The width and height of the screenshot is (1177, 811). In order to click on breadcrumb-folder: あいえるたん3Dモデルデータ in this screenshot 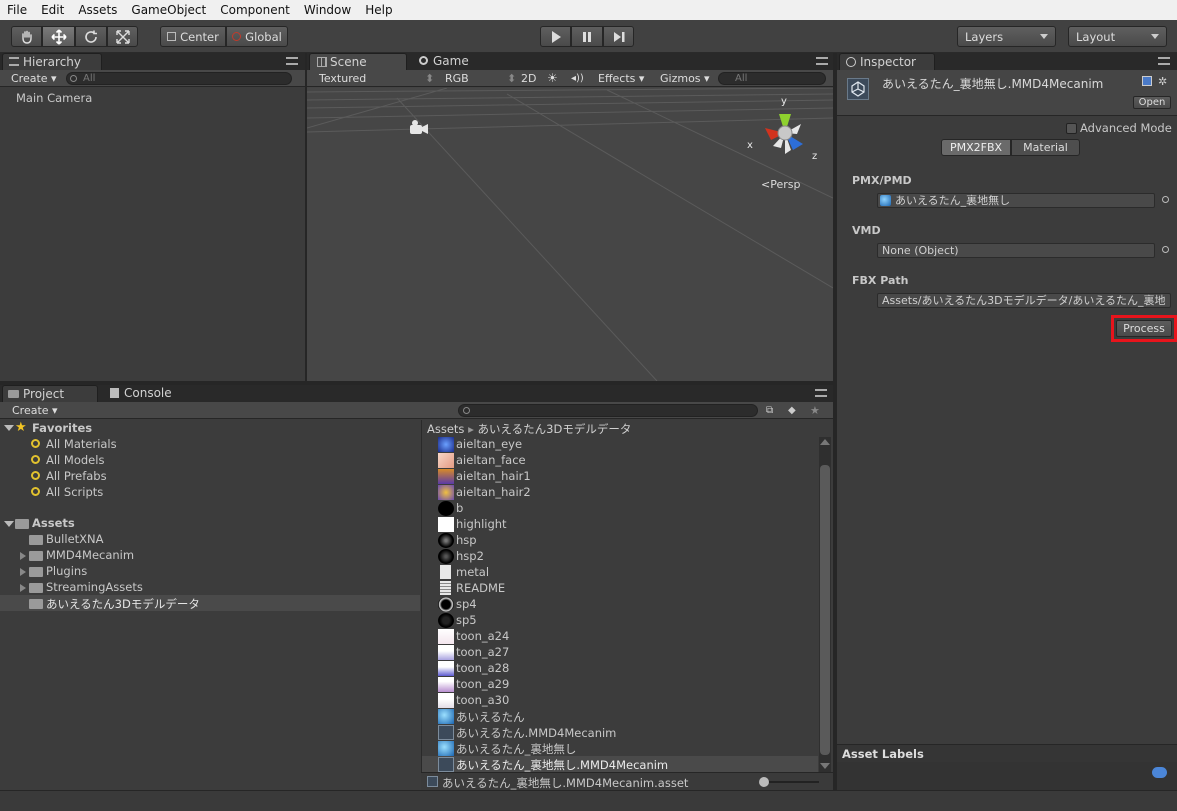, I will do `click(555, 429)`.